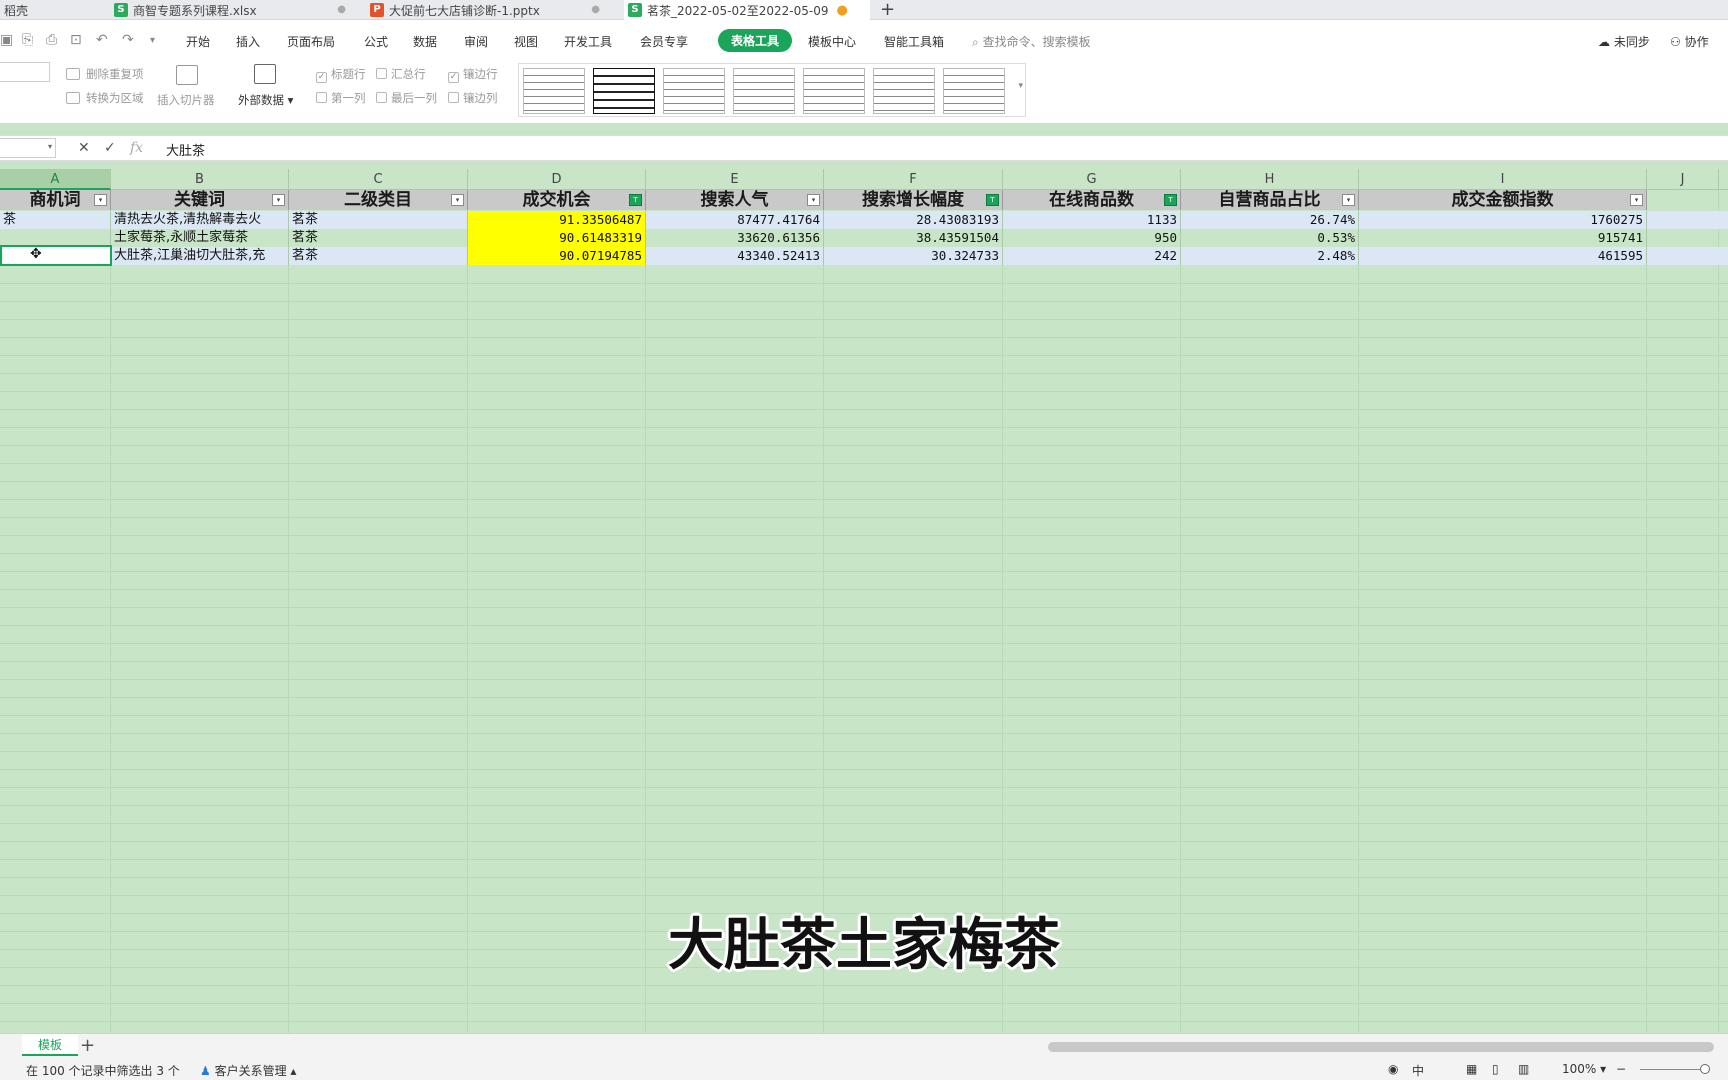 This screenshot has height=1080, width=1728. I want to click on tab-daoke: 稻壳, so click(50, 10).